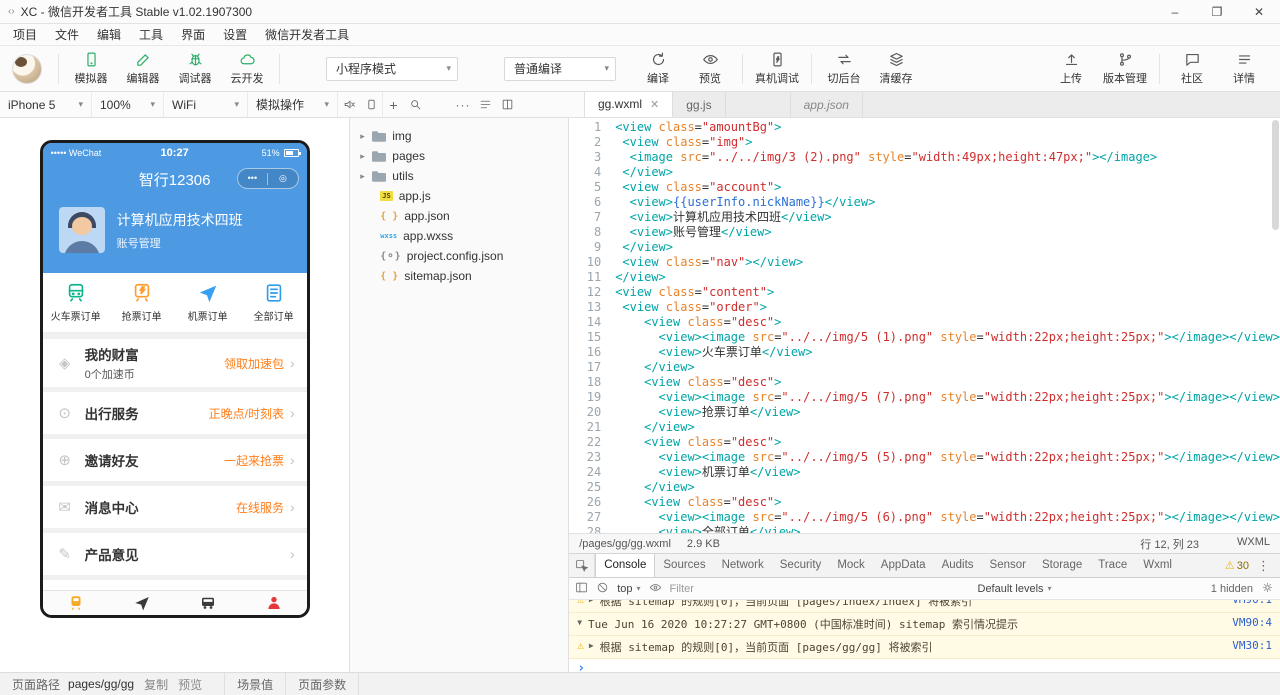  I want to click on close-button: ✕, so click(1259, 11).